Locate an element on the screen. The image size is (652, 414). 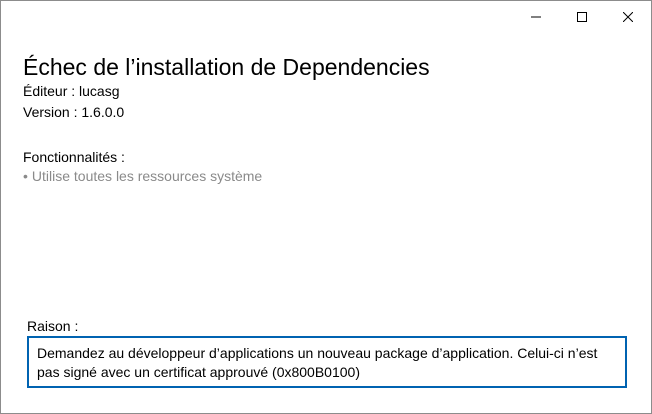
capabilities-heading: Fonctionnalités : is located at coordinates (74, 157).